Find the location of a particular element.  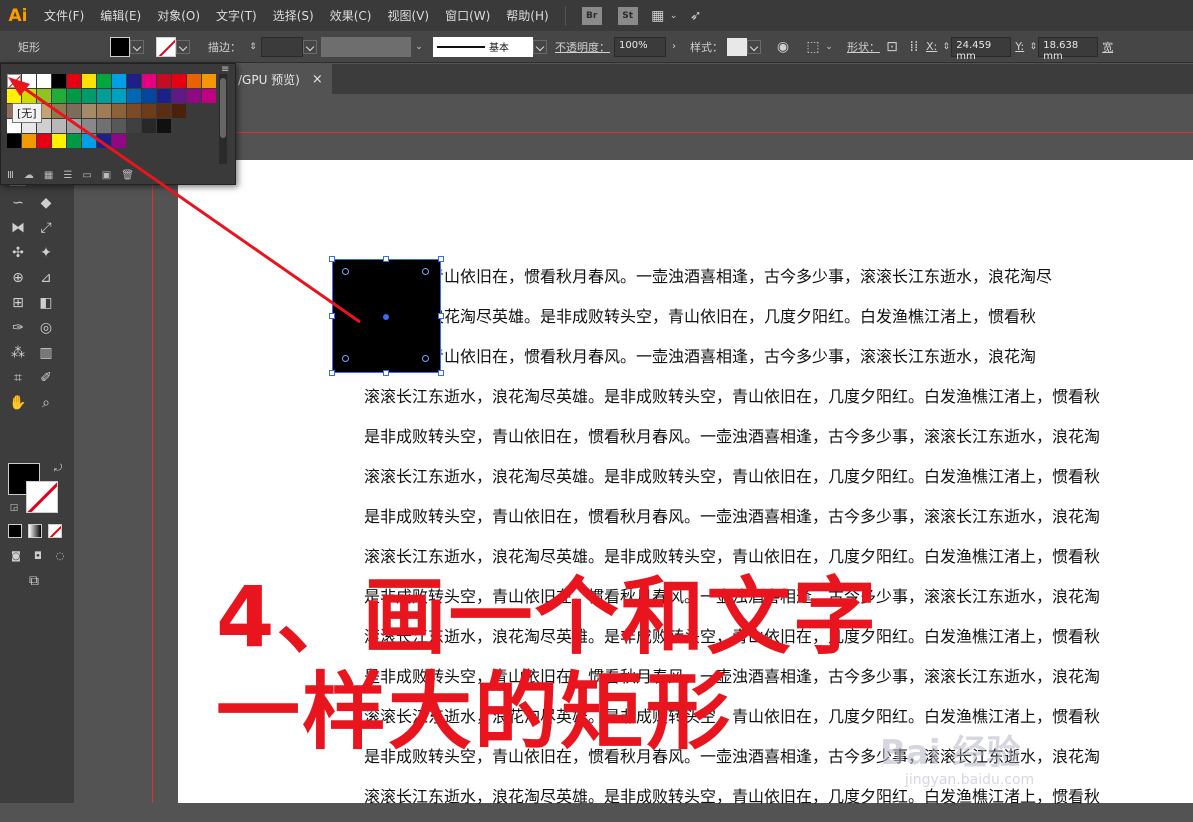

menu-select: 选择(S) is located at coordinates (293, 15).